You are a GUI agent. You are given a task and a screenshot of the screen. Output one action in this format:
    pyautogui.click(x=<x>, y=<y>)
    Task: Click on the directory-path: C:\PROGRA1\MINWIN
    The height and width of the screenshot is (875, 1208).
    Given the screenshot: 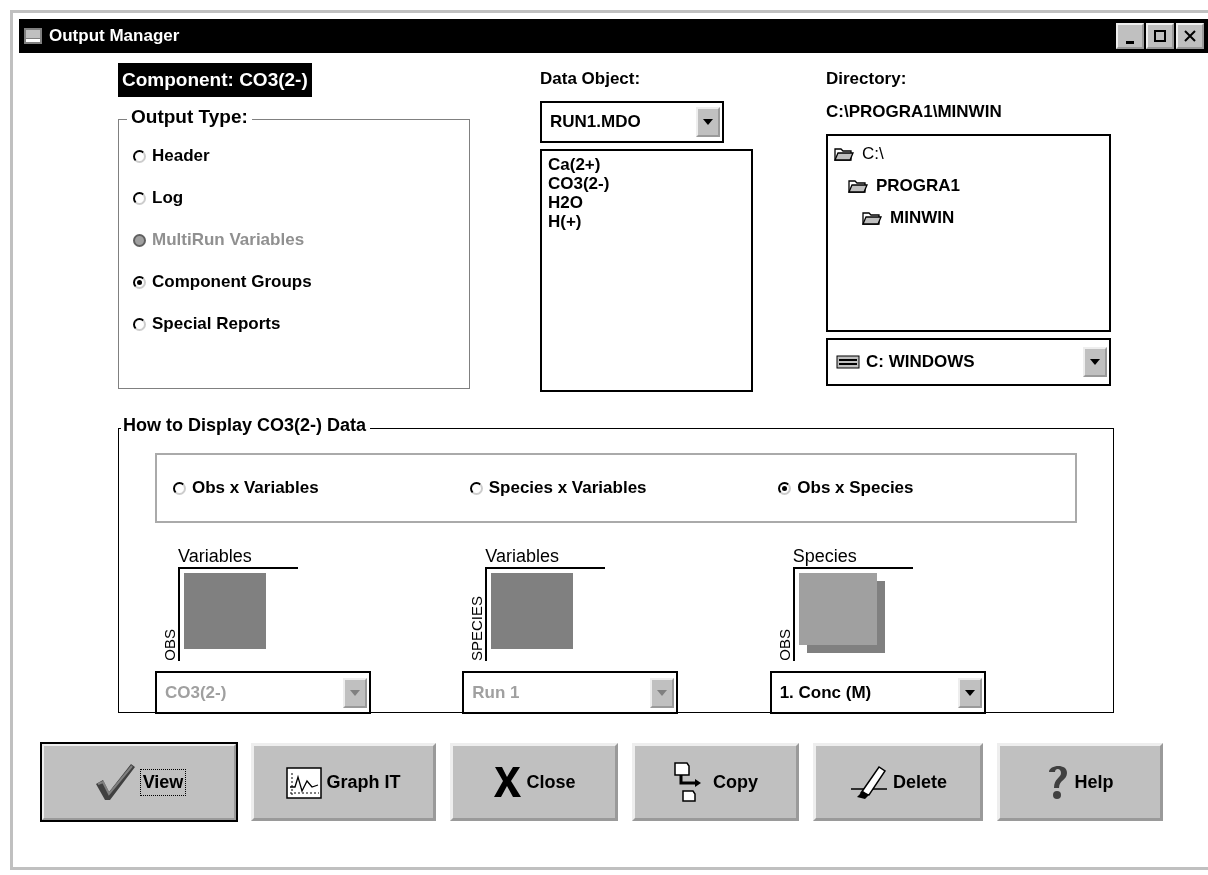 What is the action you would take?
    pyautogui.click(x=914, y=112)
    